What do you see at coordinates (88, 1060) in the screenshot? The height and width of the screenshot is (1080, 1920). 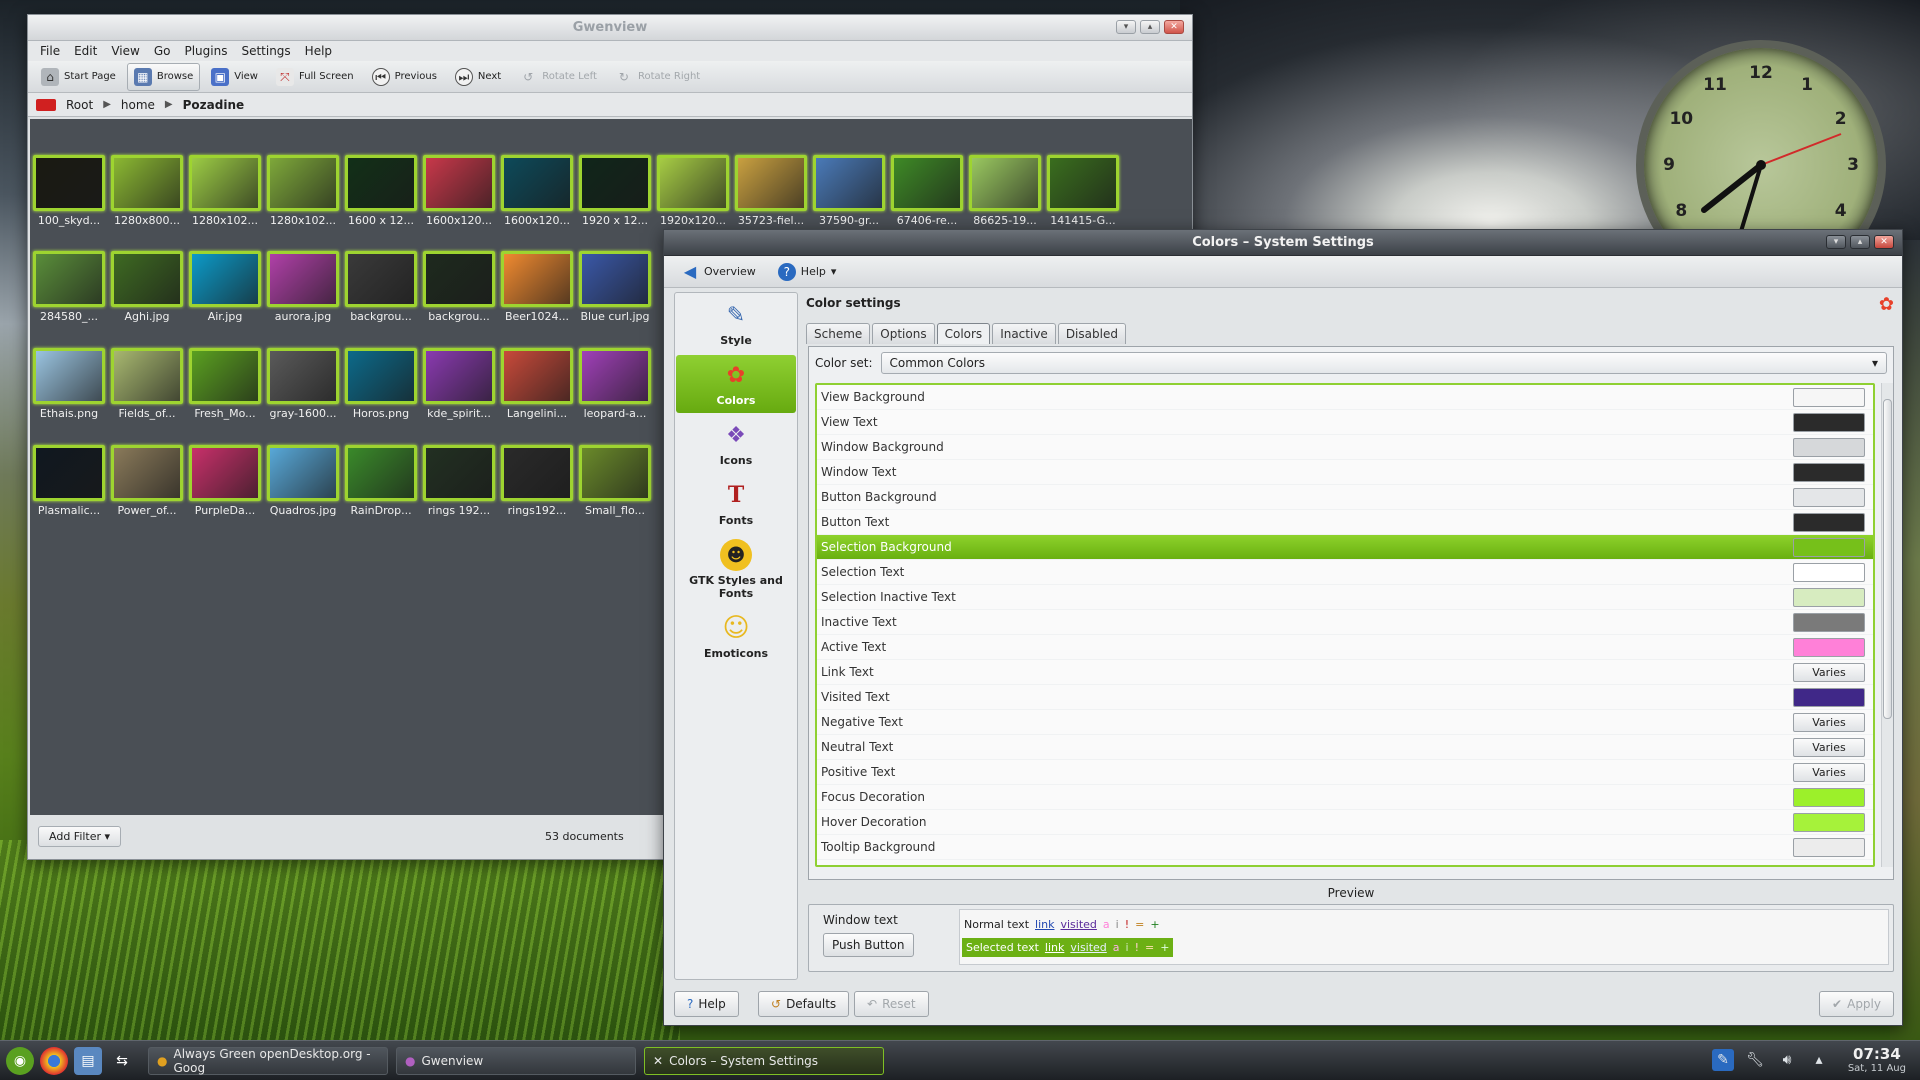 I see `file-manager-icon: ▤` at bounding box center [88, 1060].